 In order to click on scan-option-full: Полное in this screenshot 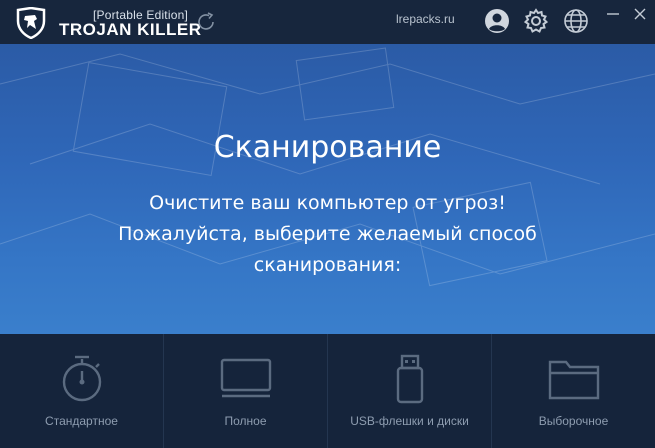, I will do `click(246, 391)`.